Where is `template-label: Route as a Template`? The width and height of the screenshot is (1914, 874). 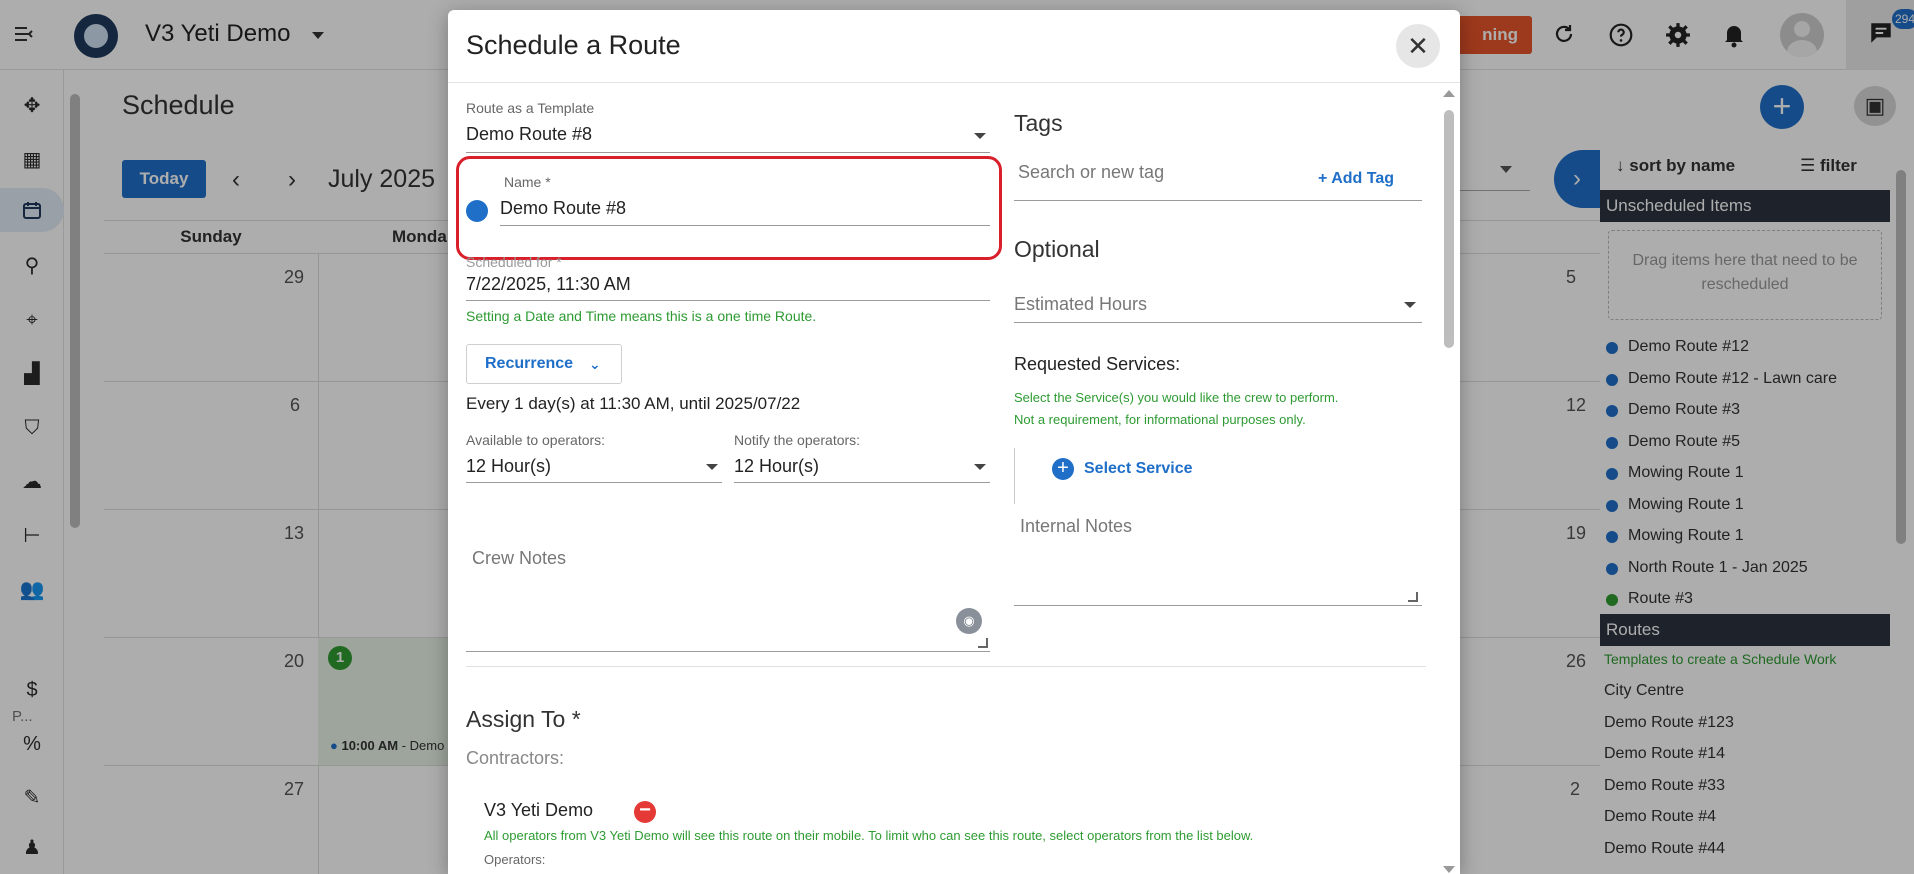 template-label: Route as a Template is located at coordinates (530, 108).